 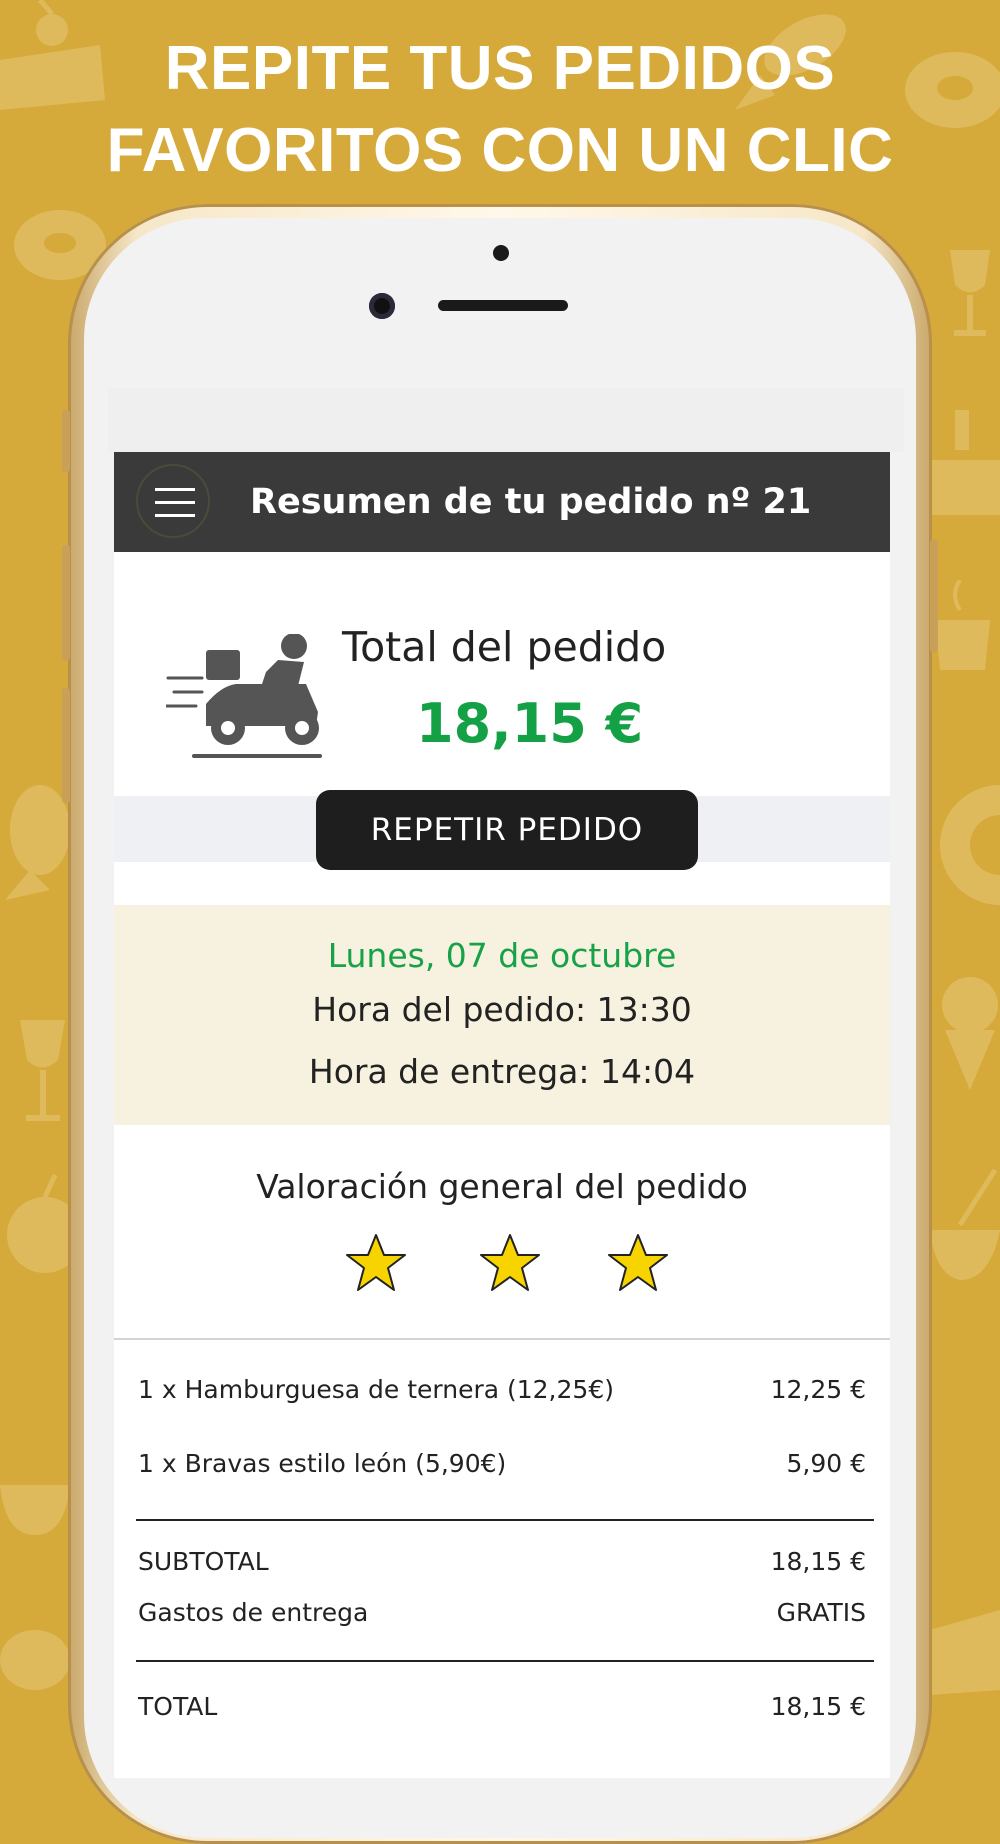 I want to click on subtotal-value: 18,15 €, so click(x=818, y=1561).